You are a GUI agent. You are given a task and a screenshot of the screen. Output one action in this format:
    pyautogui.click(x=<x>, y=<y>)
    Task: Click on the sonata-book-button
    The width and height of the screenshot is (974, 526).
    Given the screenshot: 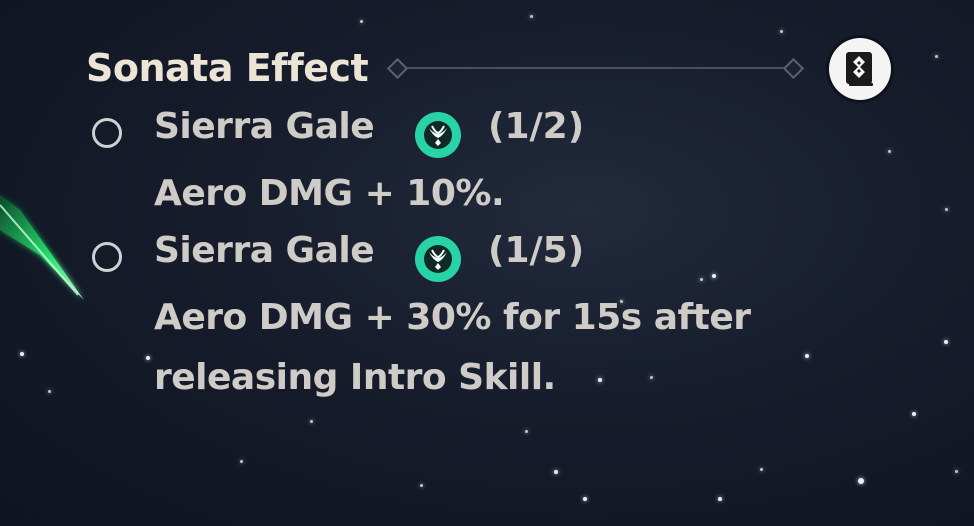 What is the action you would take?
    pyautogui.click(x=860, y=69)
    